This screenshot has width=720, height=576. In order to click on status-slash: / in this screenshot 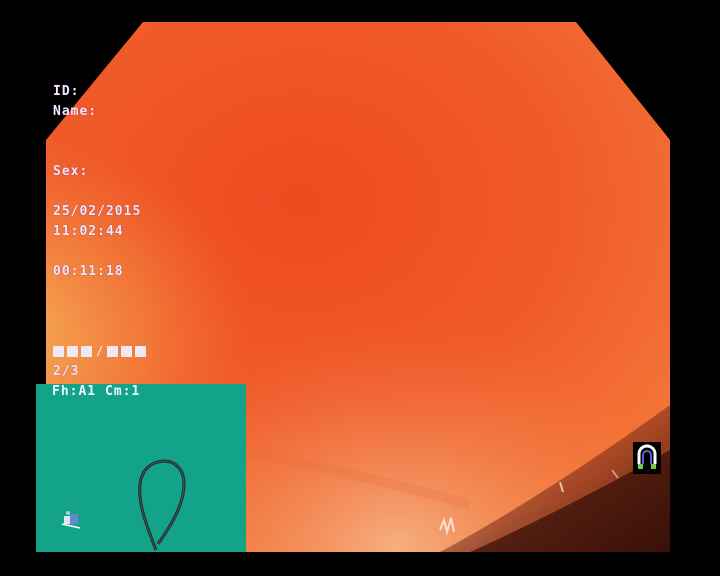, I will do `click(100, 351)`.